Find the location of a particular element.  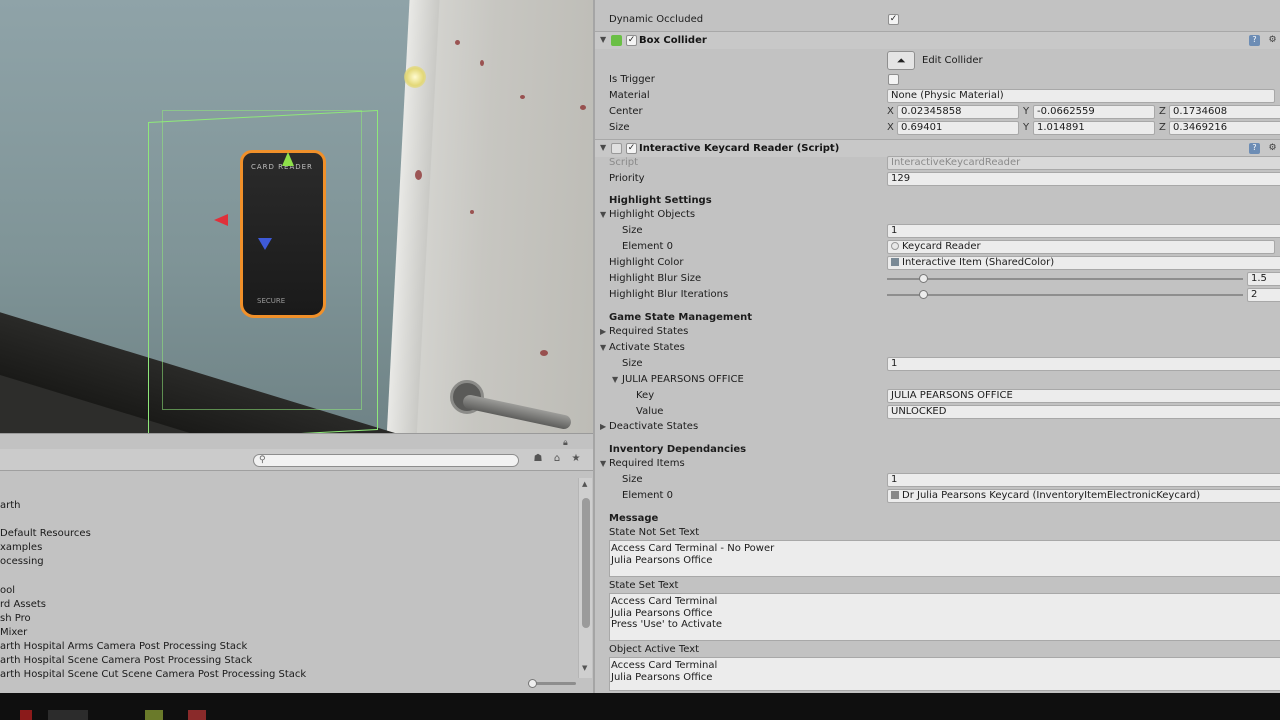

scroll-up-icon: ▲ is located at coordinates (584, 484).